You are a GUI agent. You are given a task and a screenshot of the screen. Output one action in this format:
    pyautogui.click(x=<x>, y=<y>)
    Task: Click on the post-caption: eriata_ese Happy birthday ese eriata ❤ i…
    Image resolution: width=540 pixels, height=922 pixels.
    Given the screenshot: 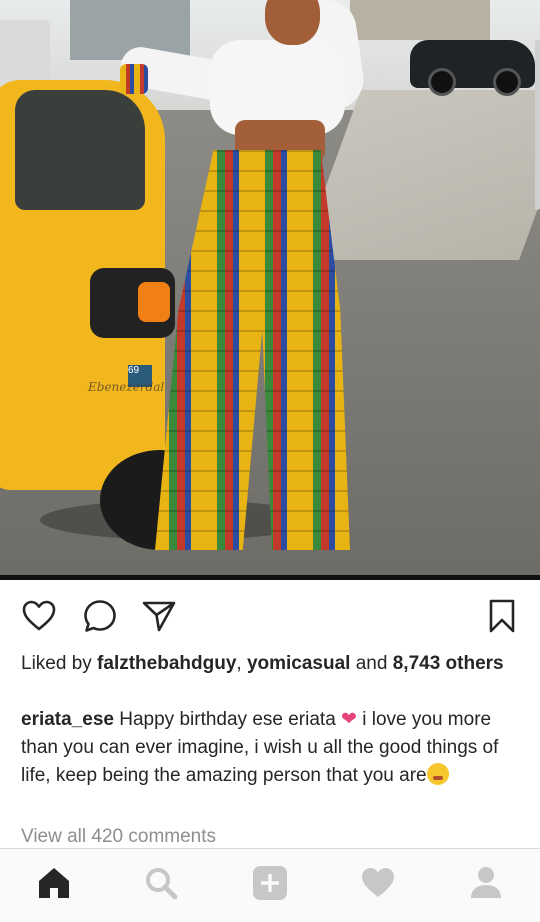 What is the action you would take?
    pyautogui.click(x=273, y=748)
    